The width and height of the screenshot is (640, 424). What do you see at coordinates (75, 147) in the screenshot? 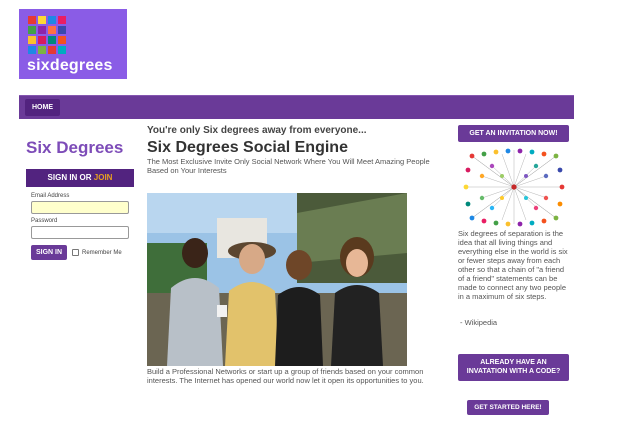
I see `sidebar-title: Six Degrees` at bounding box center [75, 147].